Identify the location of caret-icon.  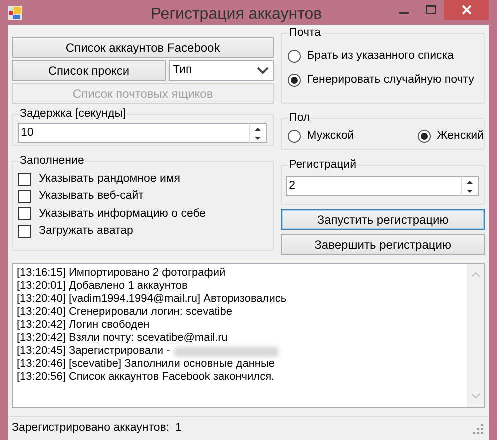
(263, 70).